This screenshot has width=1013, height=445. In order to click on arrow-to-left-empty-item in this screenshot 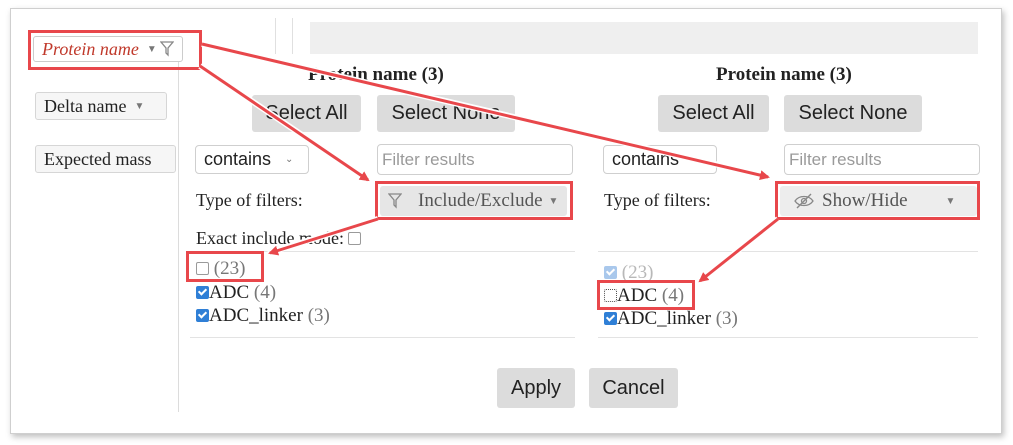, I will do `click(323, 236)`.